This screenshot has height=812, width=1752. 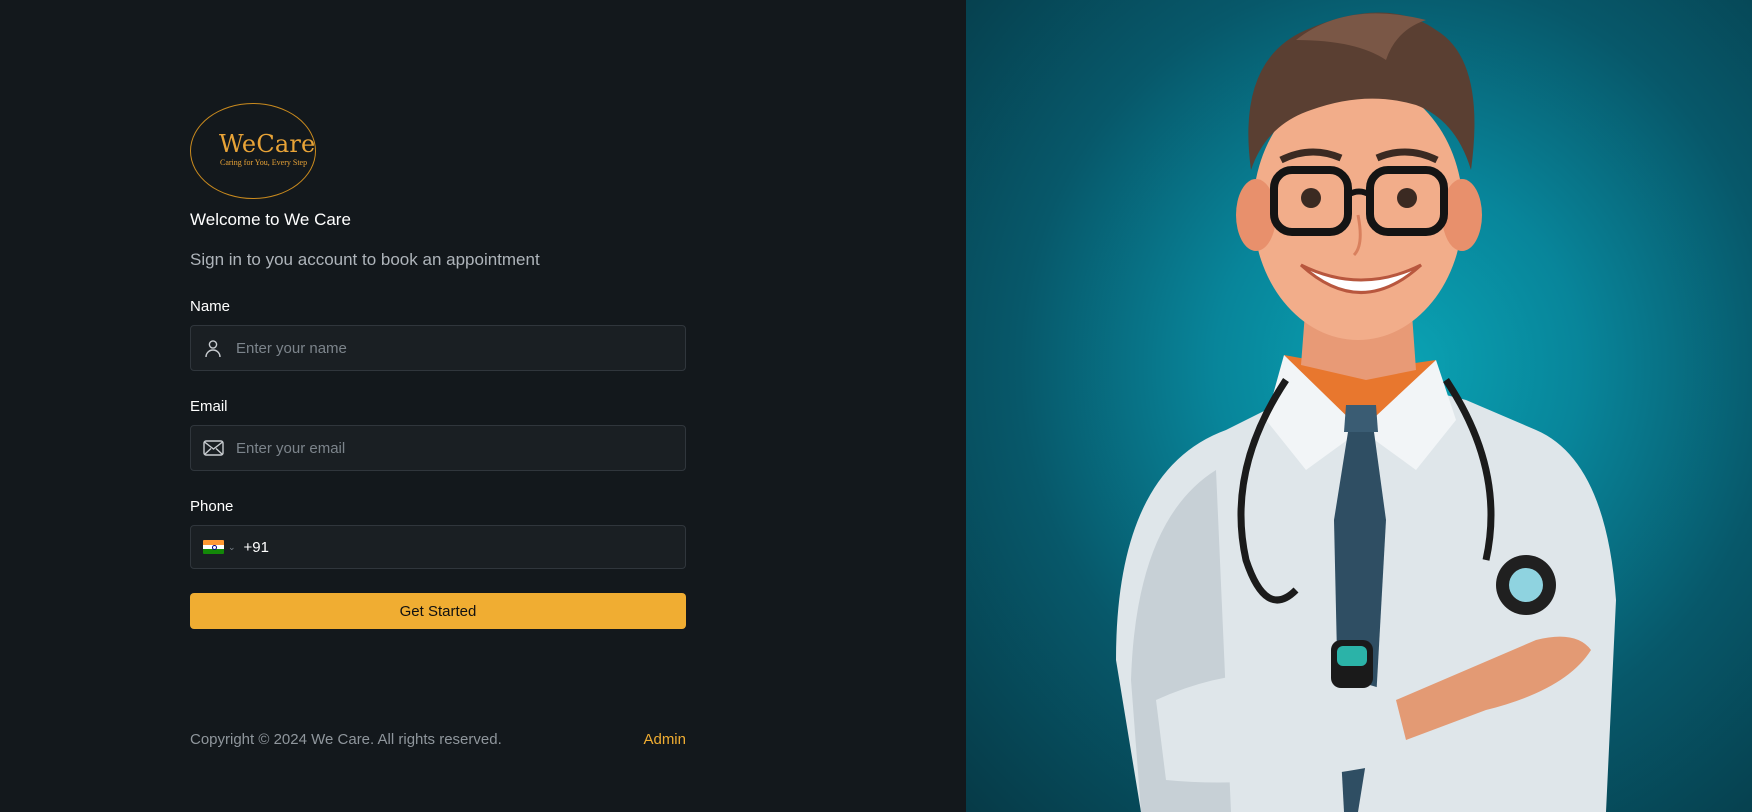 What do you see at coordinates (213, 547) in the screenshot?
I see `india-flag-icon` at bounding box center [213, 547].